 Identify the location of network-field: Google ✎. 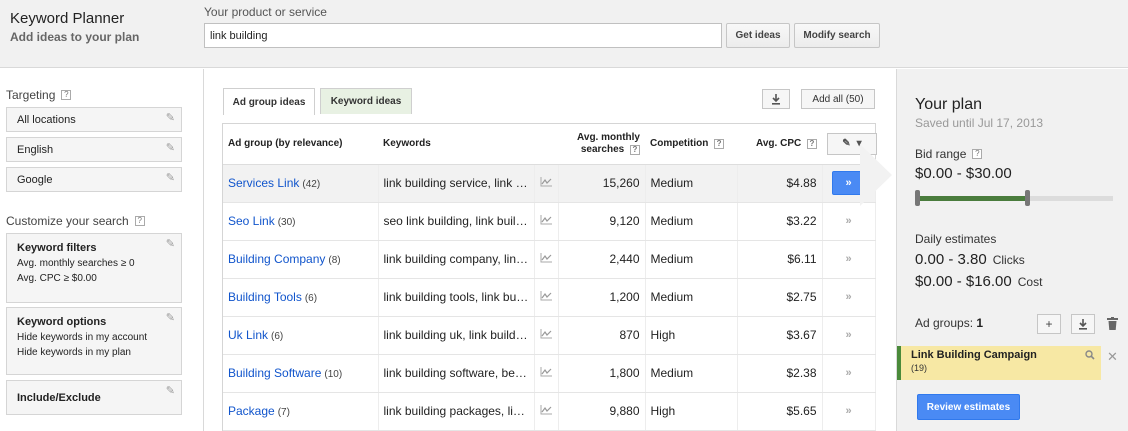
(94, 179).